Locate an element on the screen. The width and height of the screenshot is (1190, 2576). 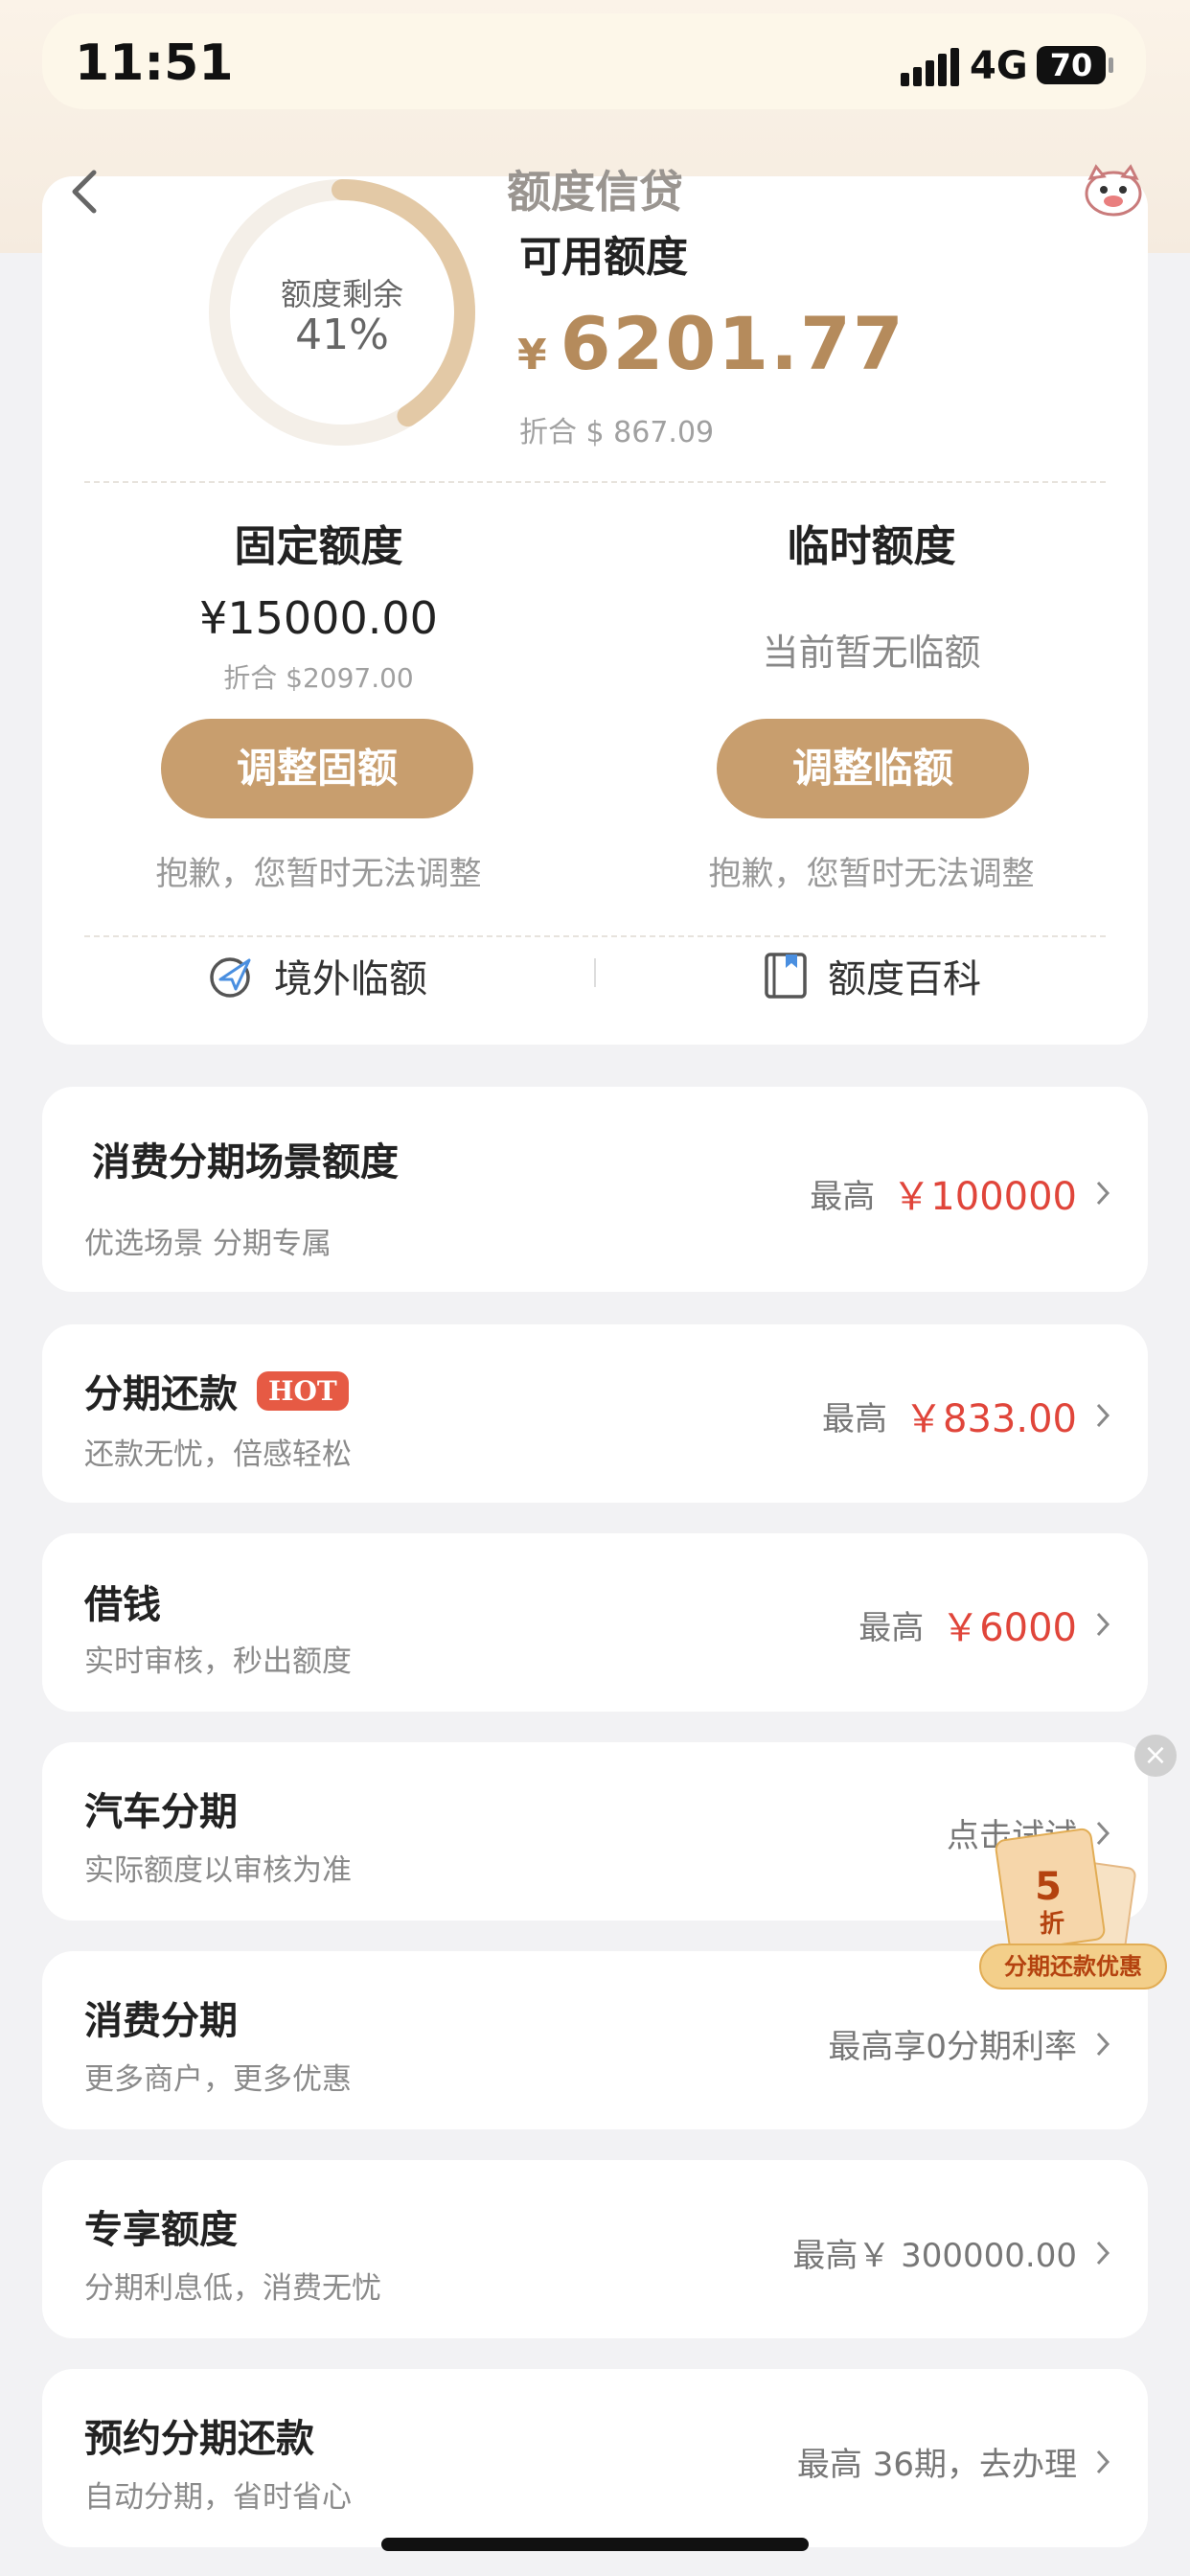
item-value: 最高享0分期利率 is located at coordinates (969, 2043).